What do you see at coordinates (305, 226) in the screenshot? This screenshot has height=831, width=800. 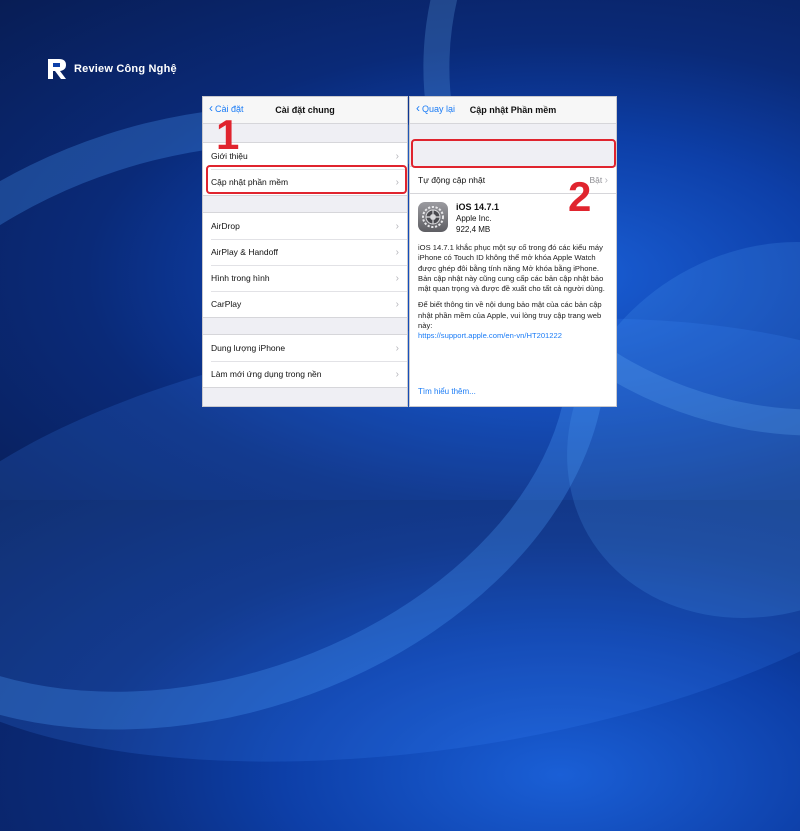 I see `row-airdrop: AirDrop ›` at bounding box center [305, 226].